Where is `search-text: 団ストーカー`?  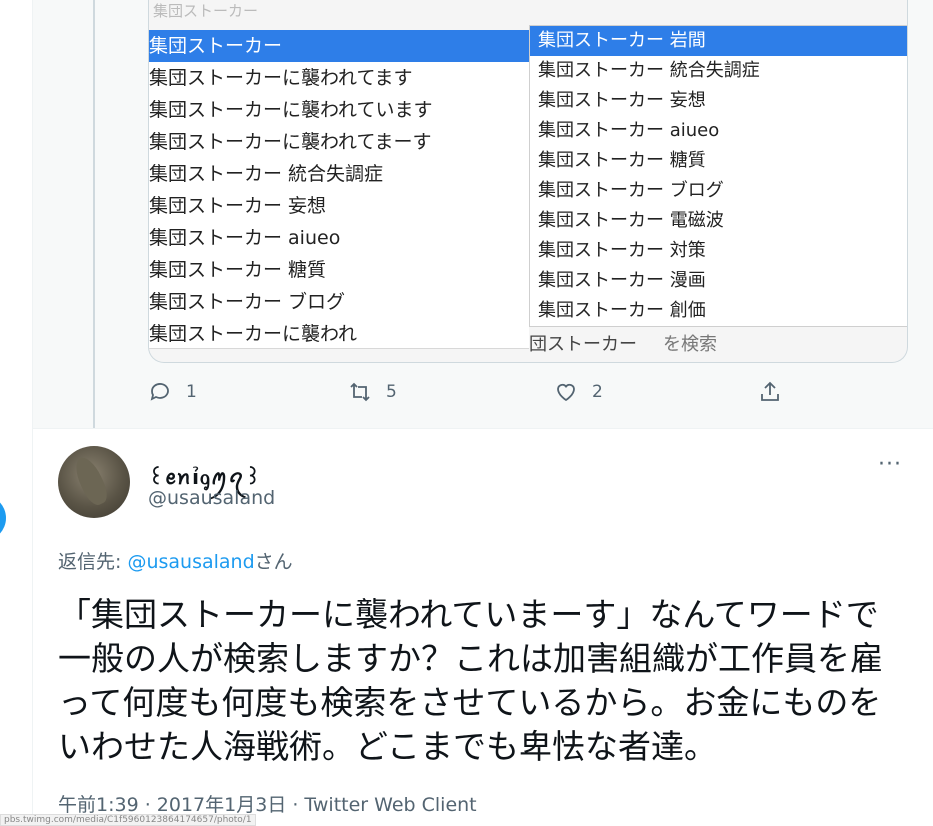
search-text: 団ストーカー is located at coordinates (583, 344).